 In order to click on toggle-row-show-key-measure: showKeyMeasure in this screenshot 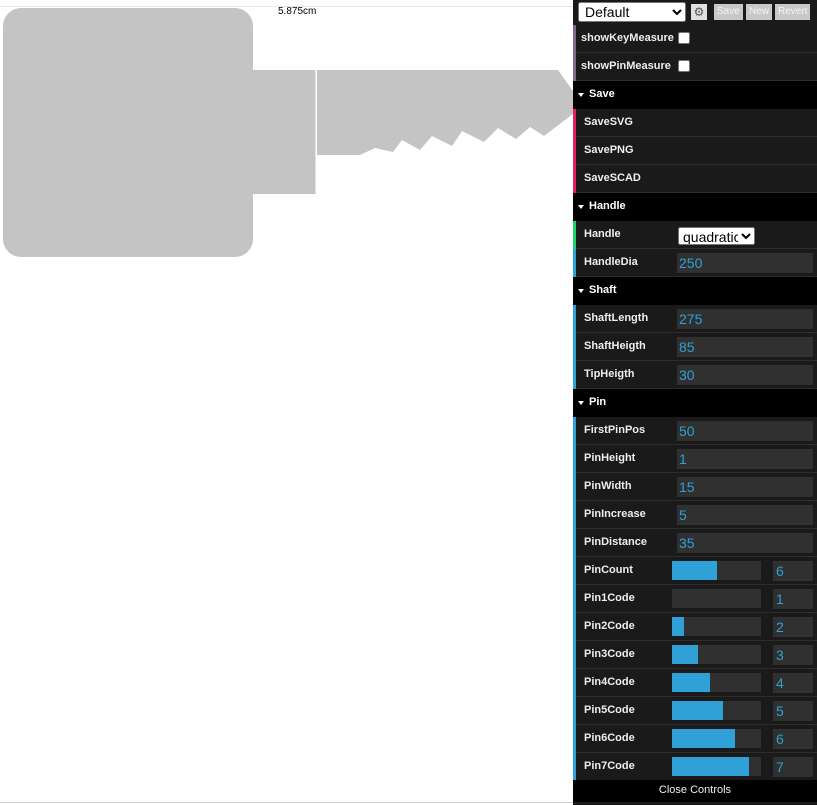, I will do `click(695, 39)`.